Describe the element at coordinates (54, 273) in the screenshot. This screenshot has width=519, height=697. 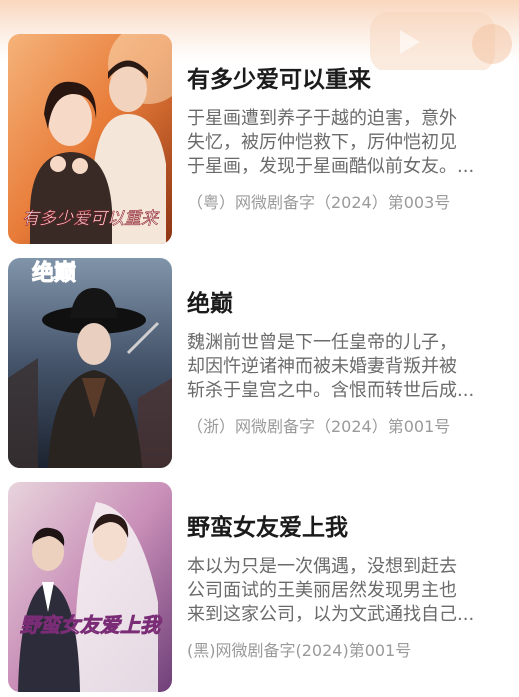
I see `poster-title-text: 绝巅` at that location.